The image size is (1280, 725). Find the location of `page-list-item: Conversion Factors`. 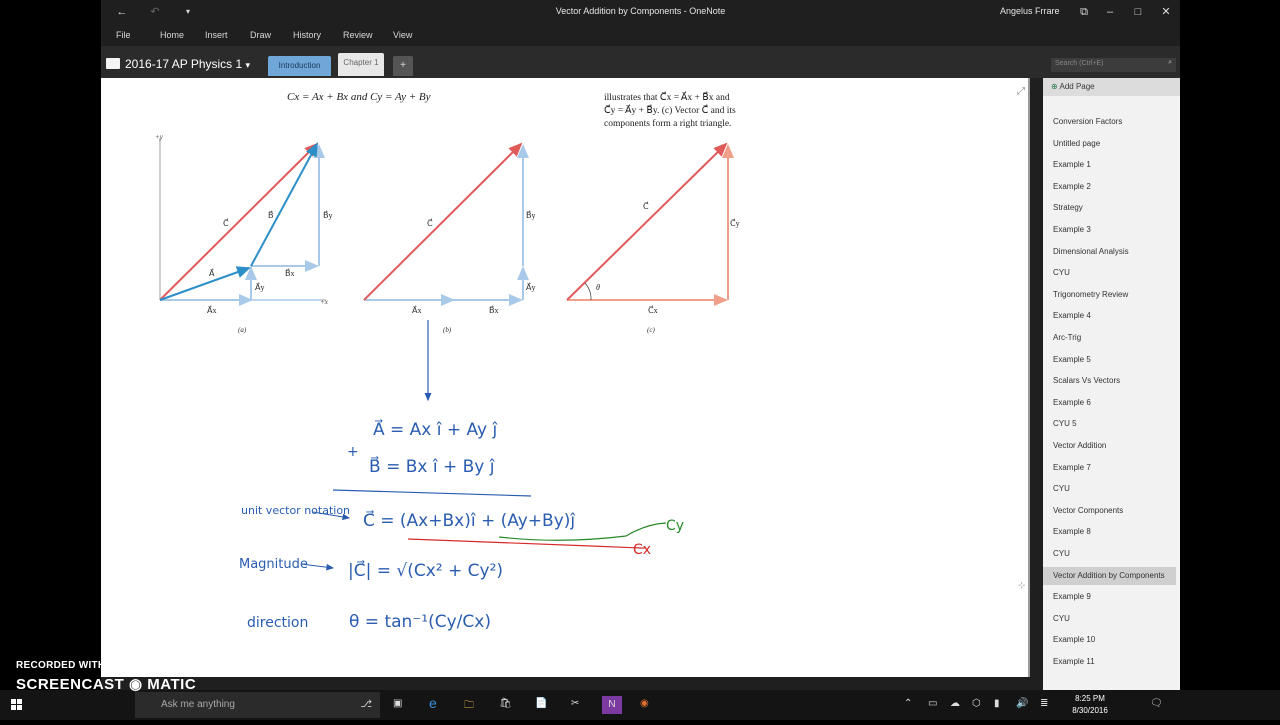

page-list-item: Conversion Factors is located at coordinates (1109, 122).